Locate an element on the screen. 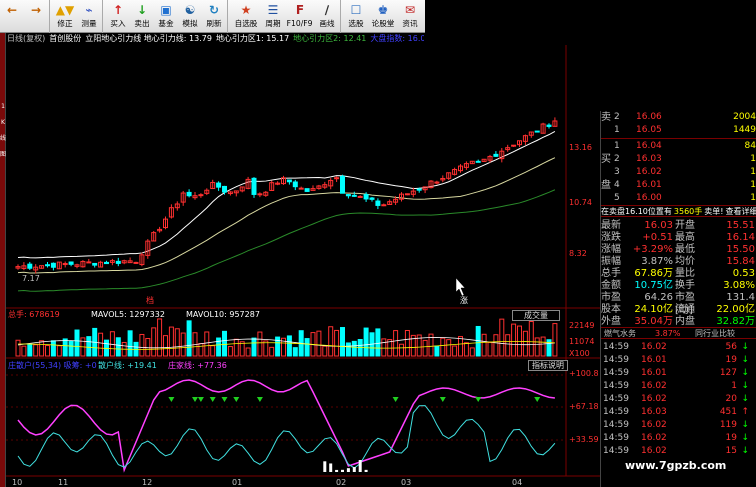  orderbook-side-label: 卖 is located at coordinates (606, 117).